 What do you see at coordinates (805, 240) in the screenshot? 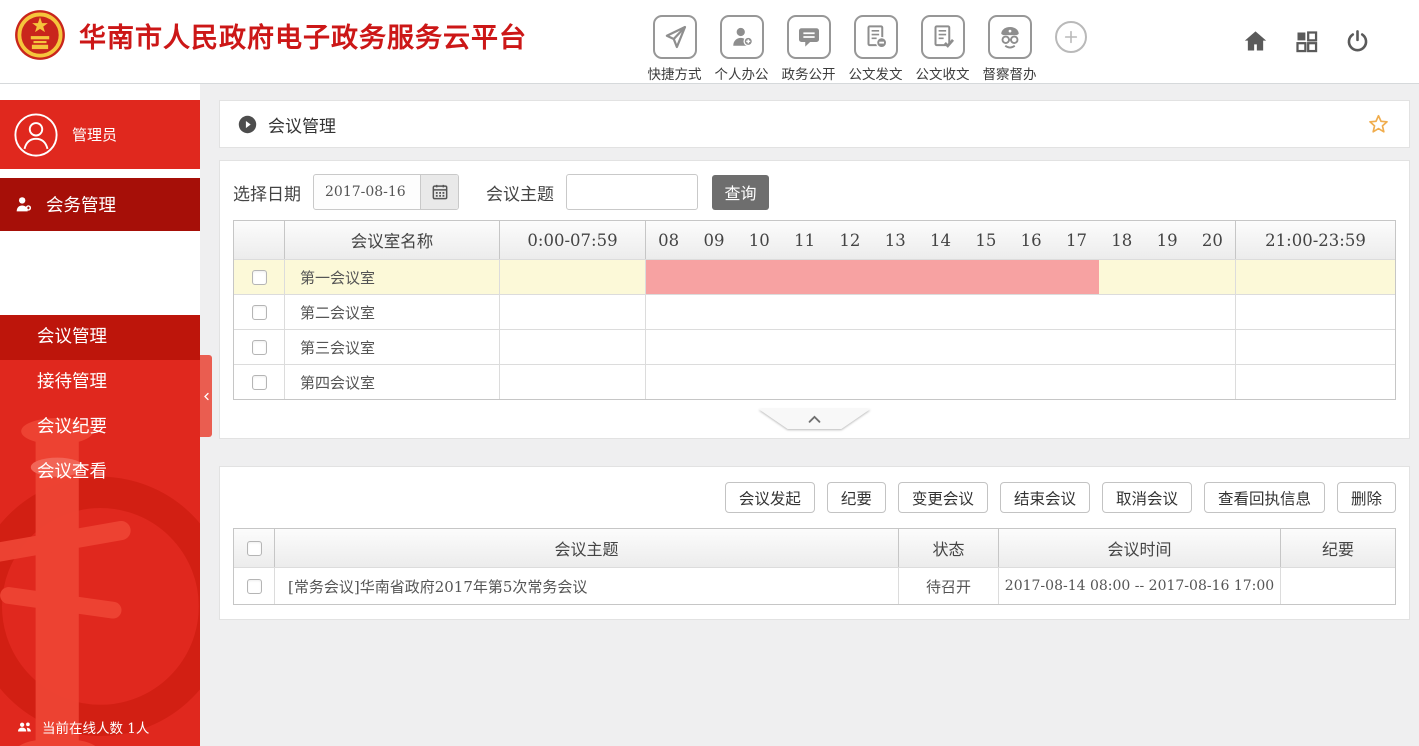
I see `hour-label: 11` at bounding box center [805, 240].